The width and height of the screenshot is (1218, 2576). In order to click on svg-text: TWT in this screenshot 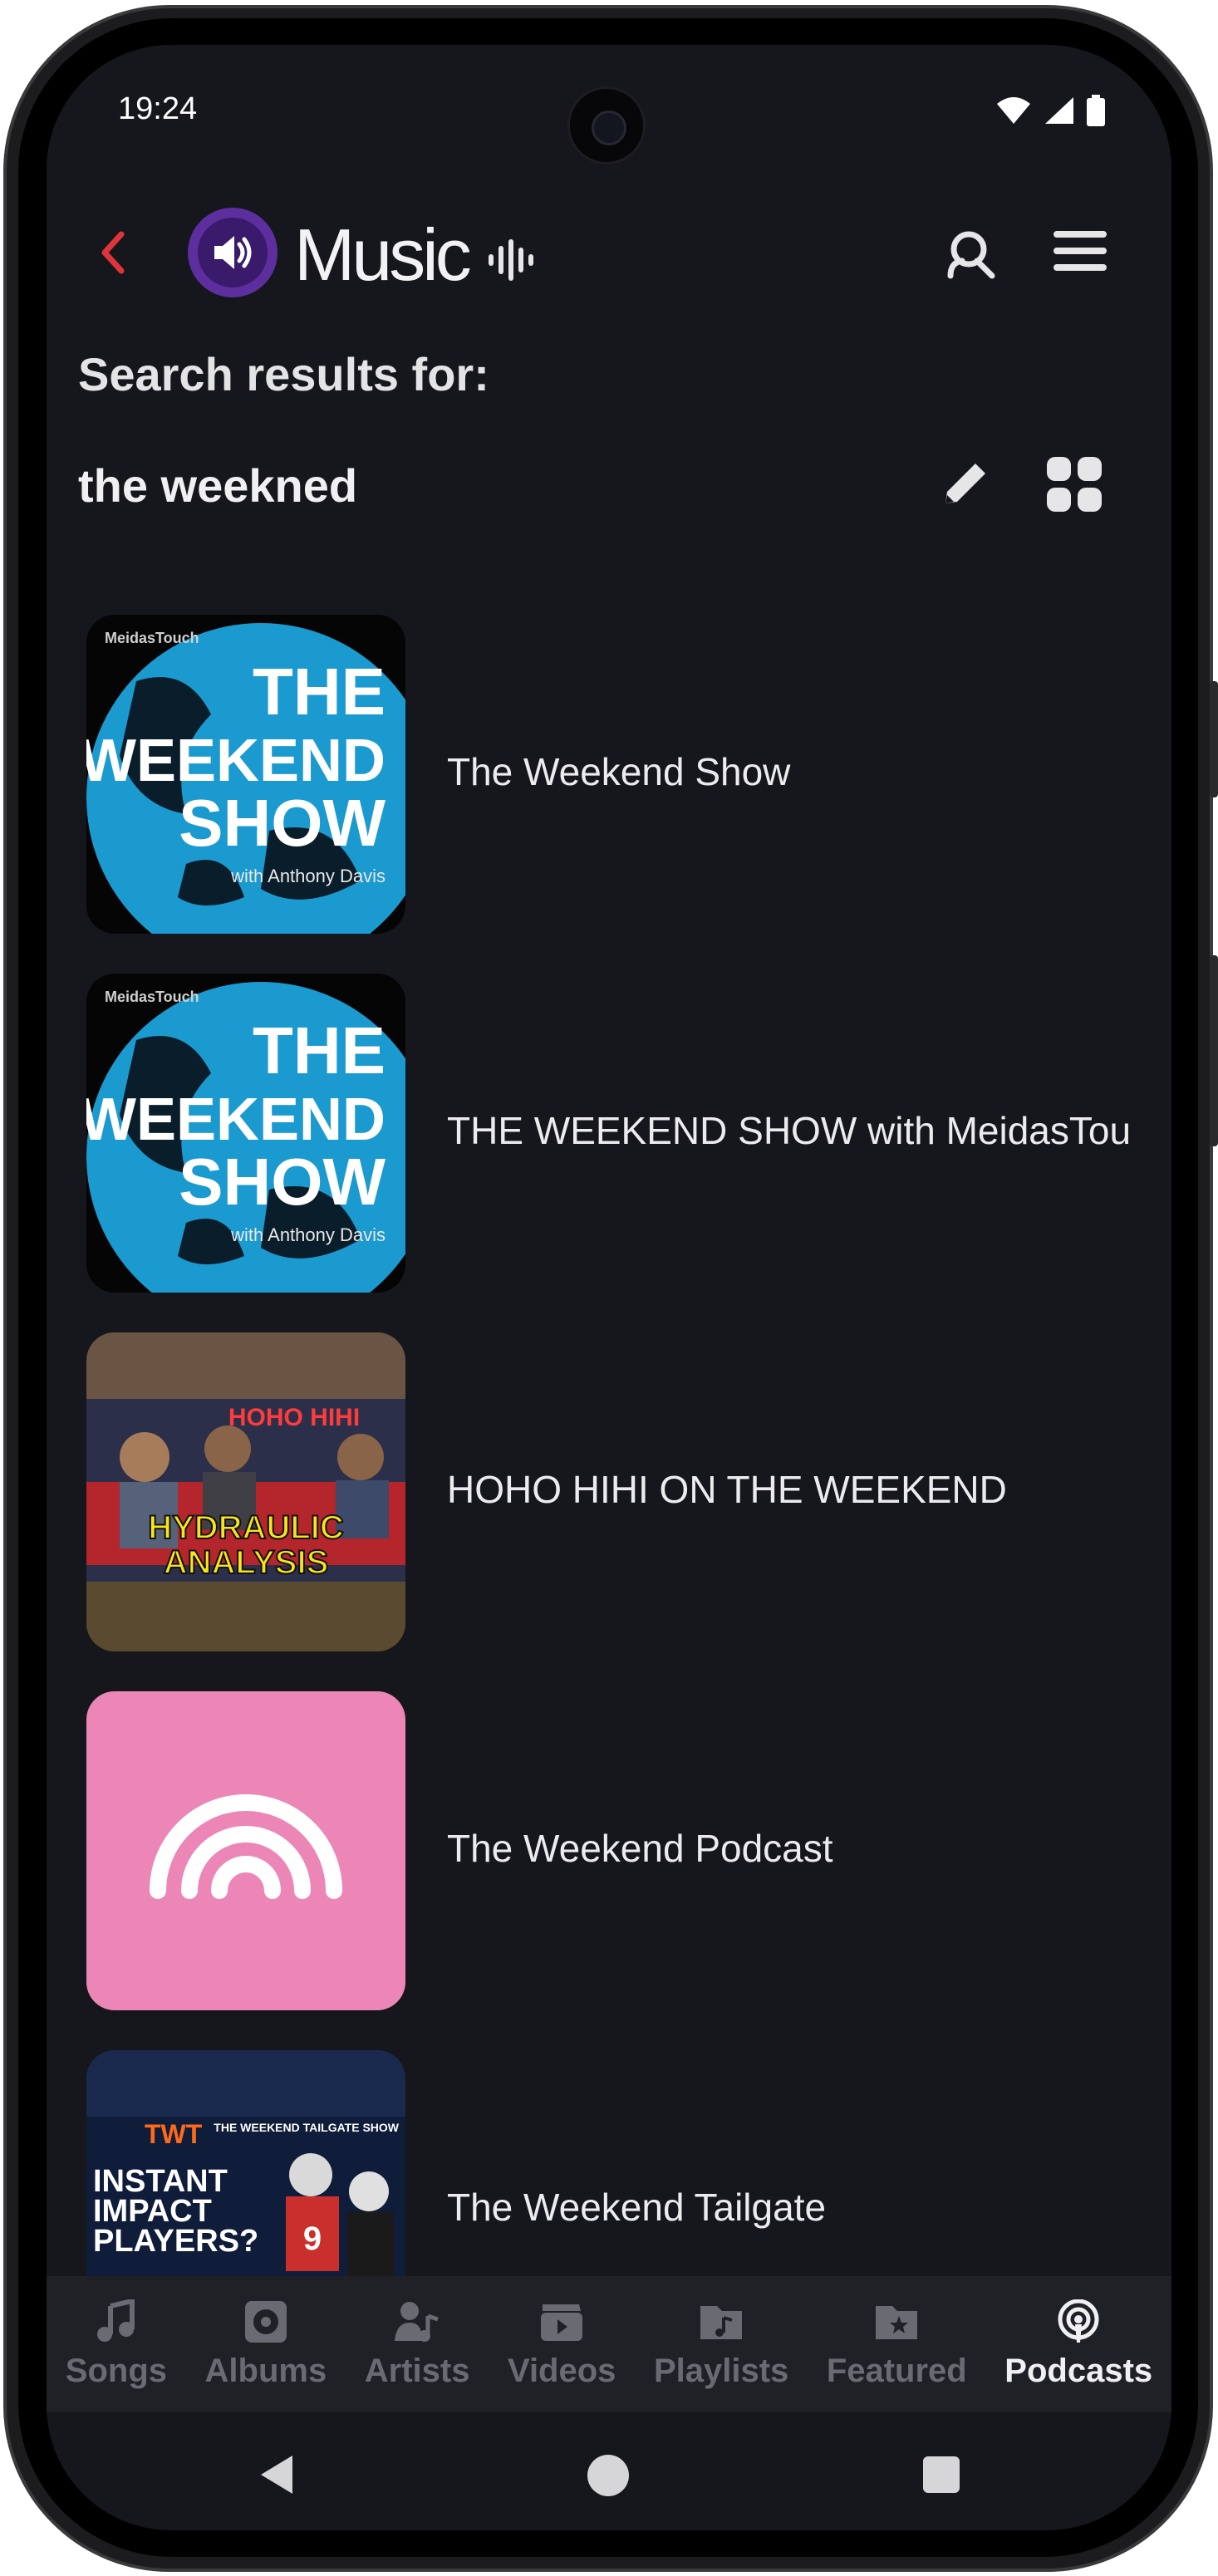, I will do `click(174, 2134)`.